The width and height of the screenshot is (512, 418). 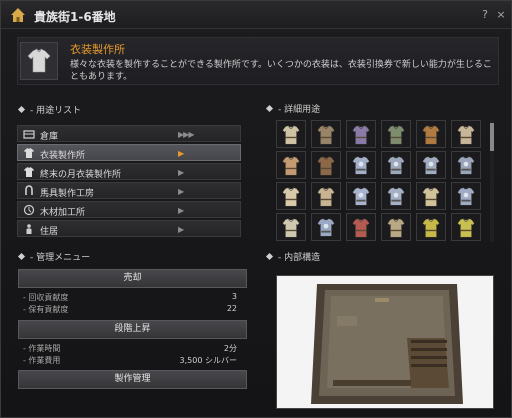 I want to click on usage-item-label: 衣装製作所, so click(x=63, y=156).